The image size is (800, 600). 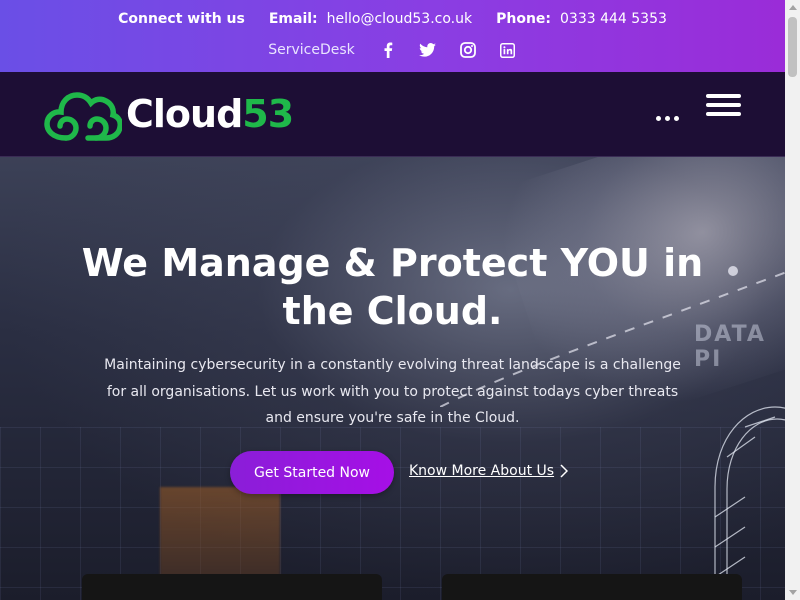 What do you see at coordinates (184, 114) in the screenshot?
I see `logo-text-cloud: Cloud` at bounding box center [184, 114].